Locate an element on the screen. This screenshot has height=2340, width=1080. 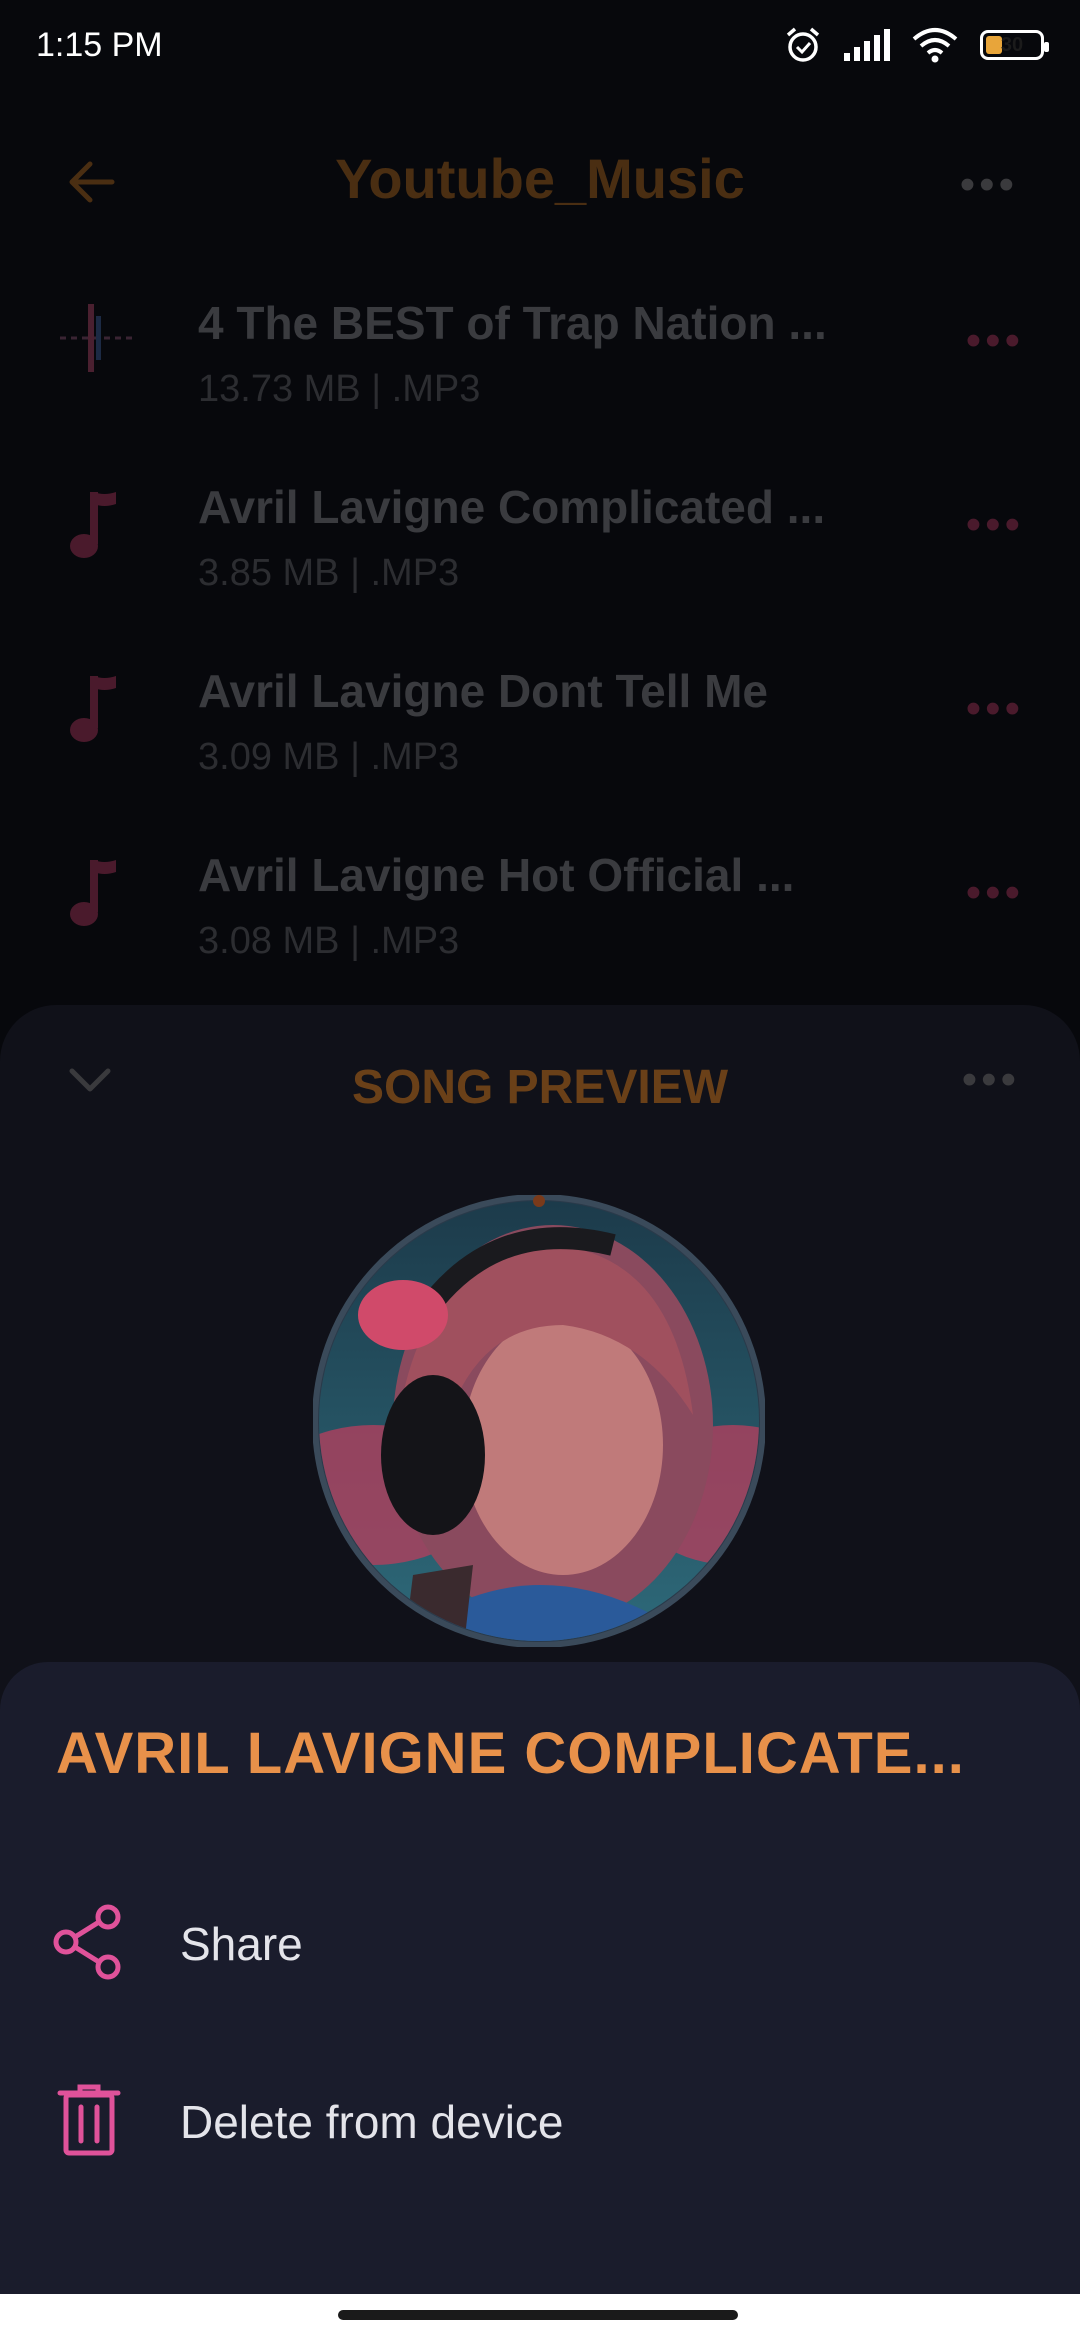
status-time: 1:15 PM is located at coordinates (99, 45).